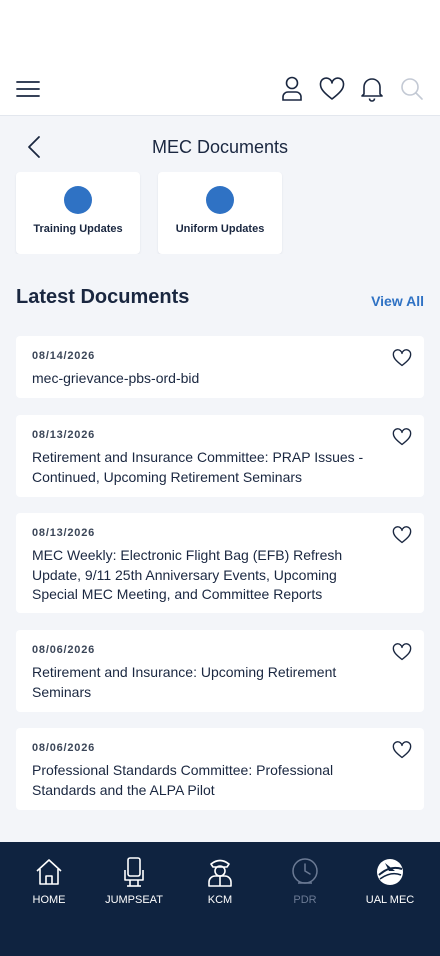 The height and width of the screenshot is (956, 440). I want to click on search-icon, so click(412, 89).